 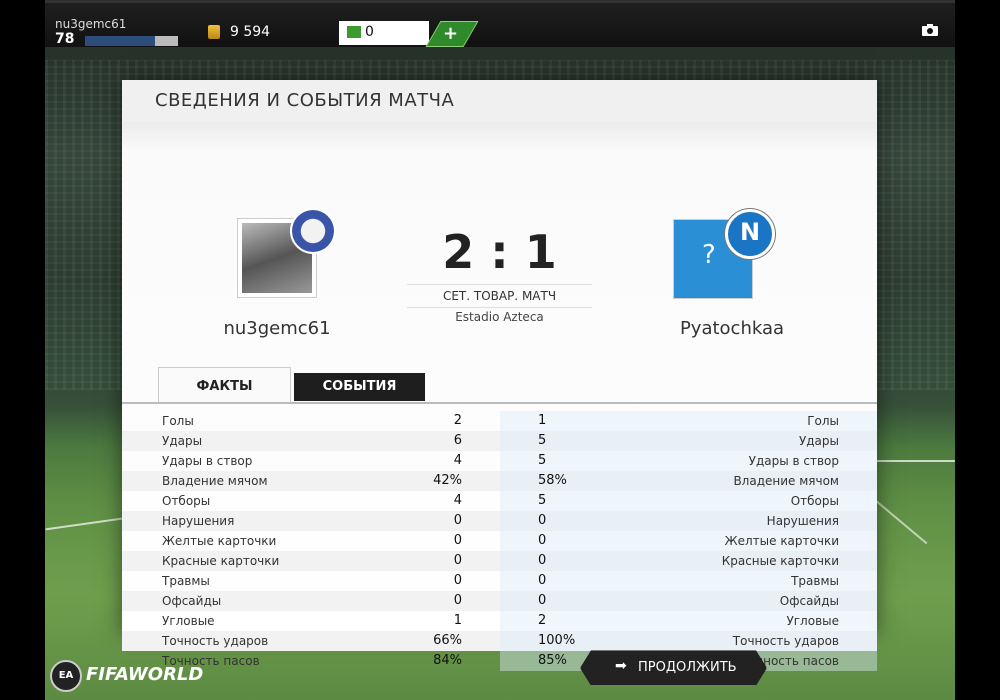 I want to click on player-info: nu3gemc61 78, so click(x=115, y=32).